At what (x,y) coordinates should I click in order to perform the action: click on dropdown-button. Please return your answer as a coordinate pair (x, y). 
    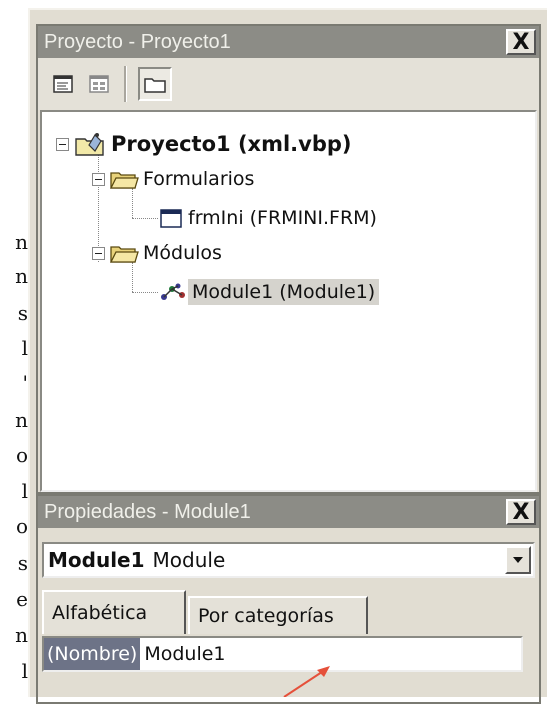
    Looking at the image, I should click on (518, 560).